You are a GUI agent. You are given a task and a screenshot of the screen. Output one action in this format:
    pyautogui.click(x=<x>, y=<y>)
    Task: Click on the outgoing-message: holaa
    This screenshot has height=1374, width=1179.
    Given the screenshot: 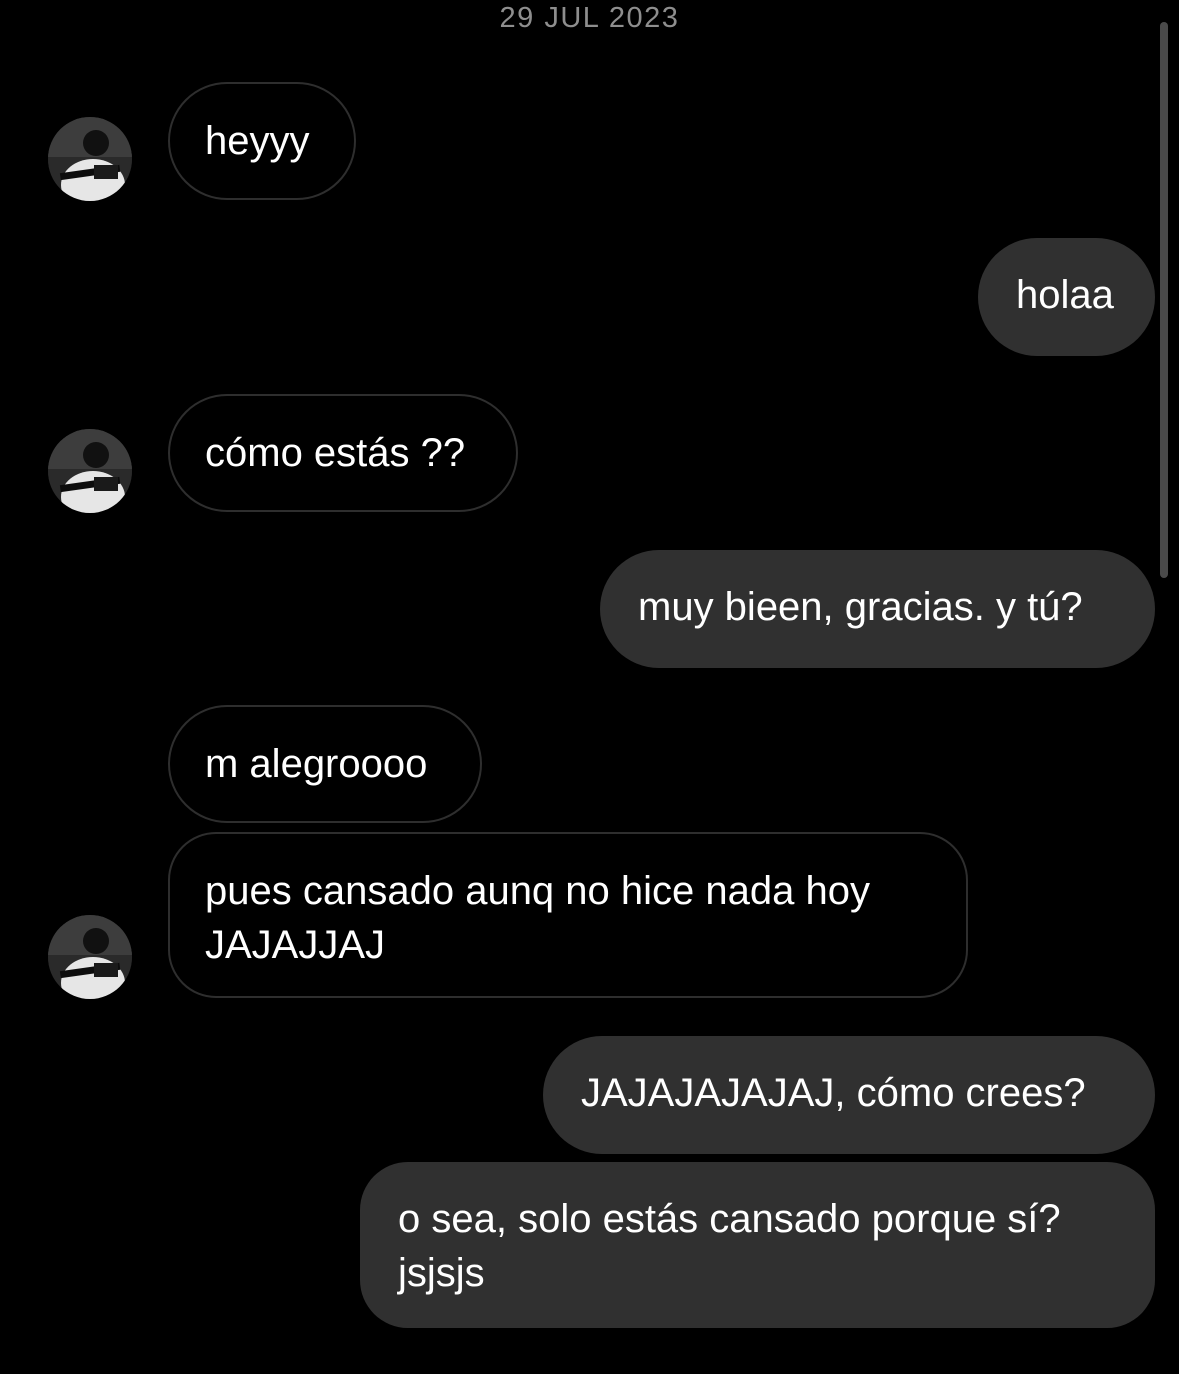 What is the action you would take?
    pyautogui.click(x=1066, y=297)
    